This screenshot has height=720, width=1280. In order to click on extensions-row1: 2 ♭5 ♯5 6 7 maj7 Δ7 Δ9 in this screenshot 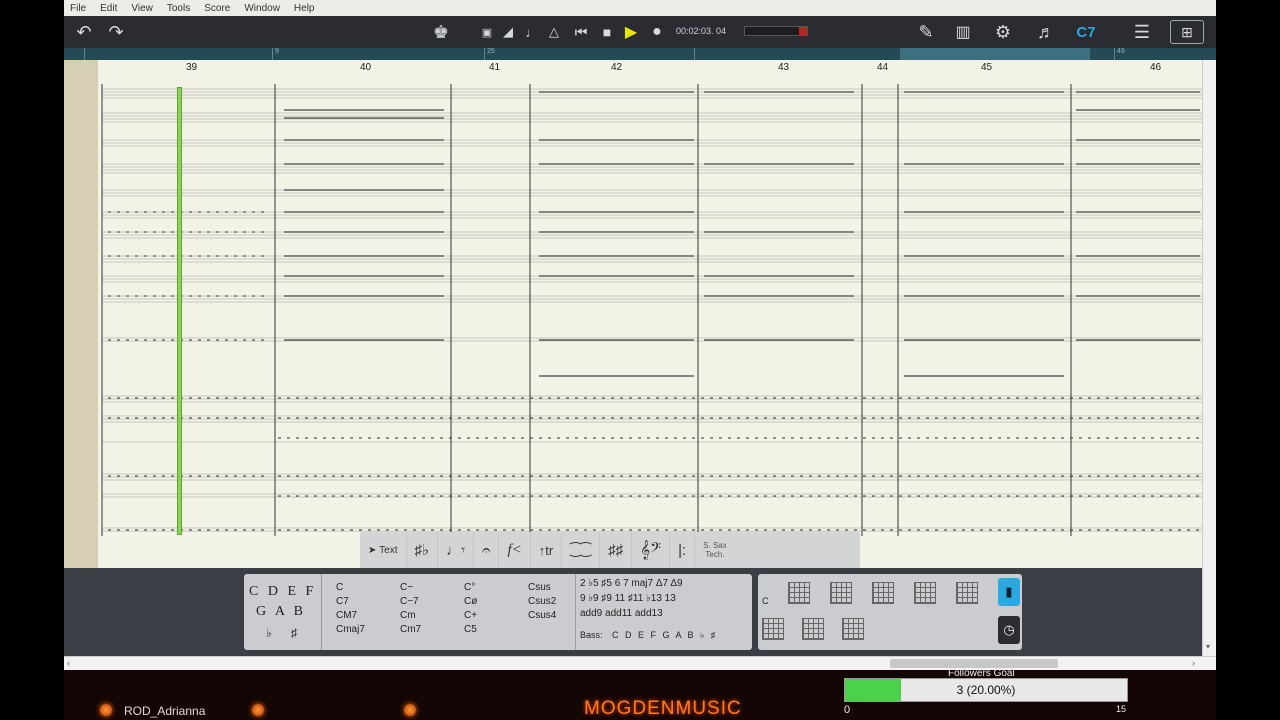, I will do `click(631, 583)`.